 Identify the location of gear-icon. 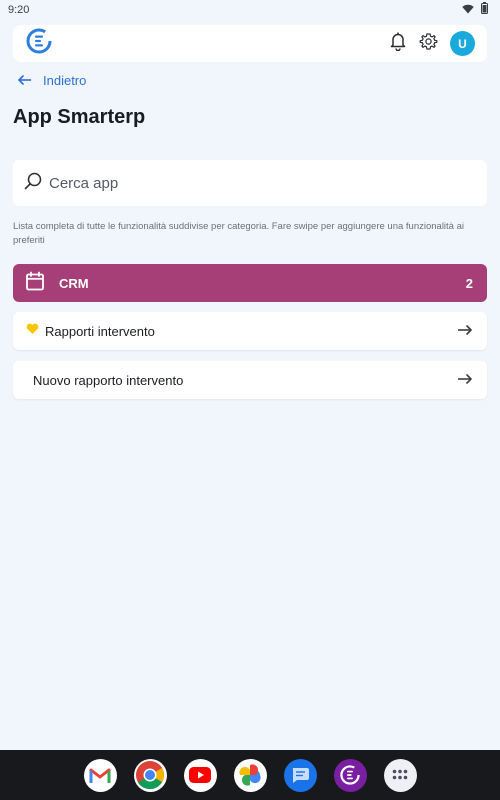
(428, 44).